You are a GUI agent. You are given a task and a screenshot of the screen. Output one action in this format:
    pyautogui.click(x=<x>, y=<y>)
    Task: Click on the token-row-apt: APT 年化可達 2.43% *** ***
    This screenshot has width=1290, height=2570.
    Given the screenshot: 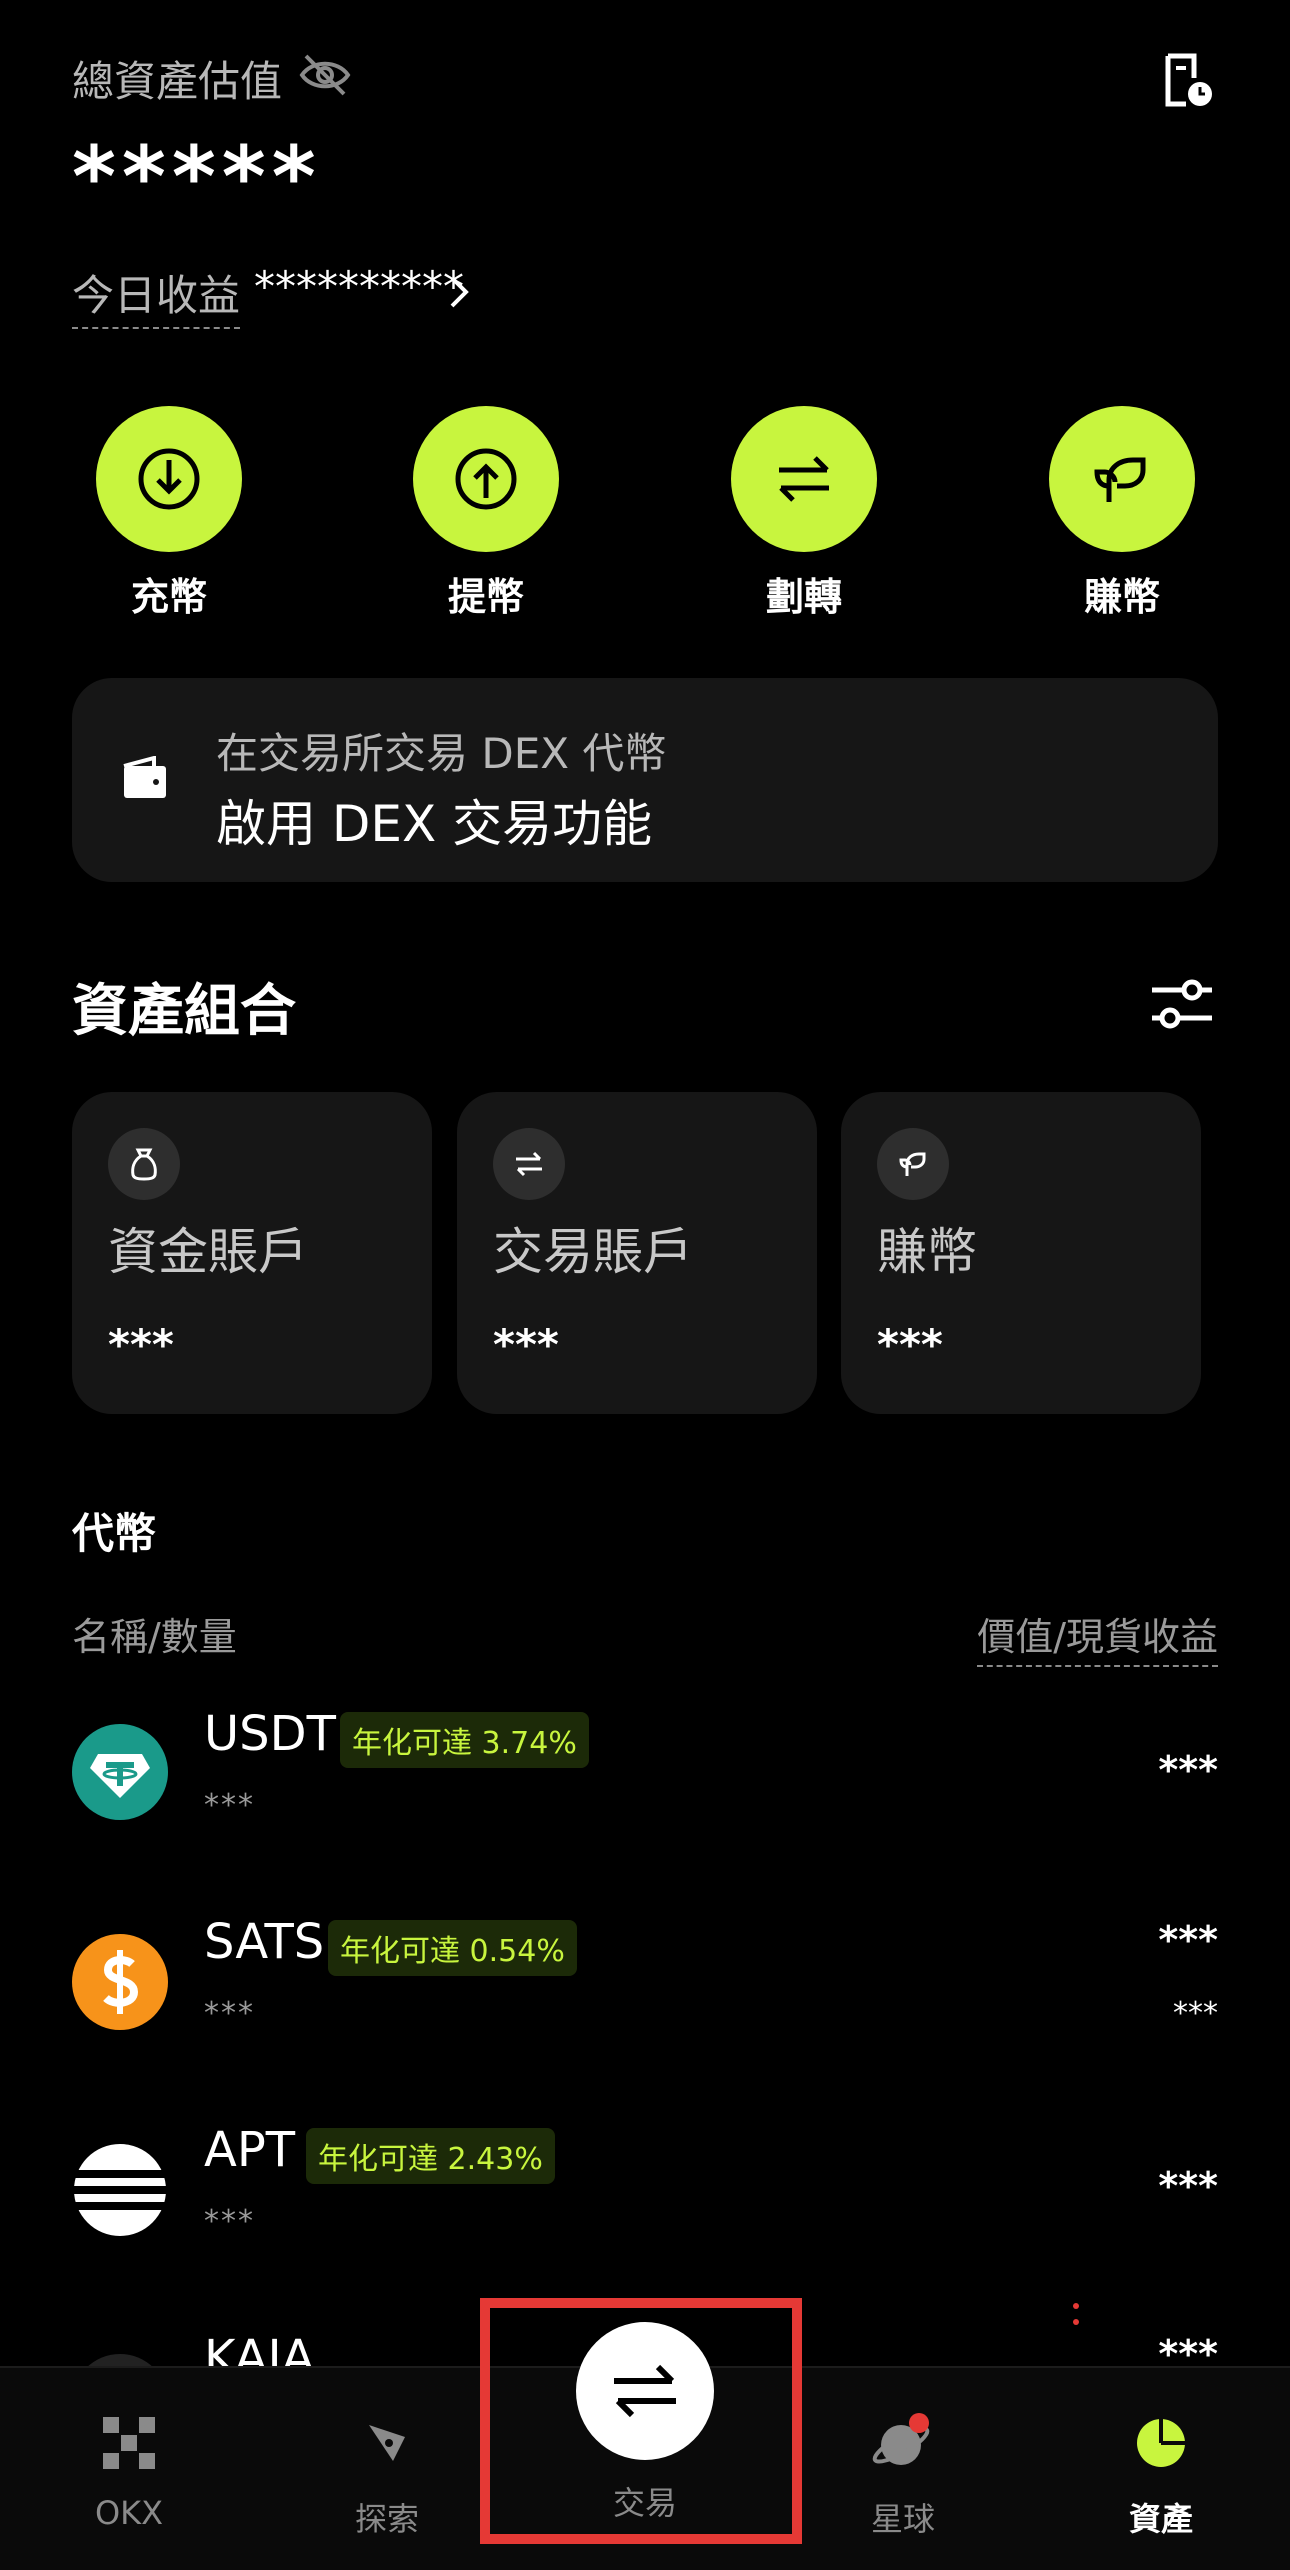 What is the action you would take?
    pyautogui.click(x=645, y=2216)
    